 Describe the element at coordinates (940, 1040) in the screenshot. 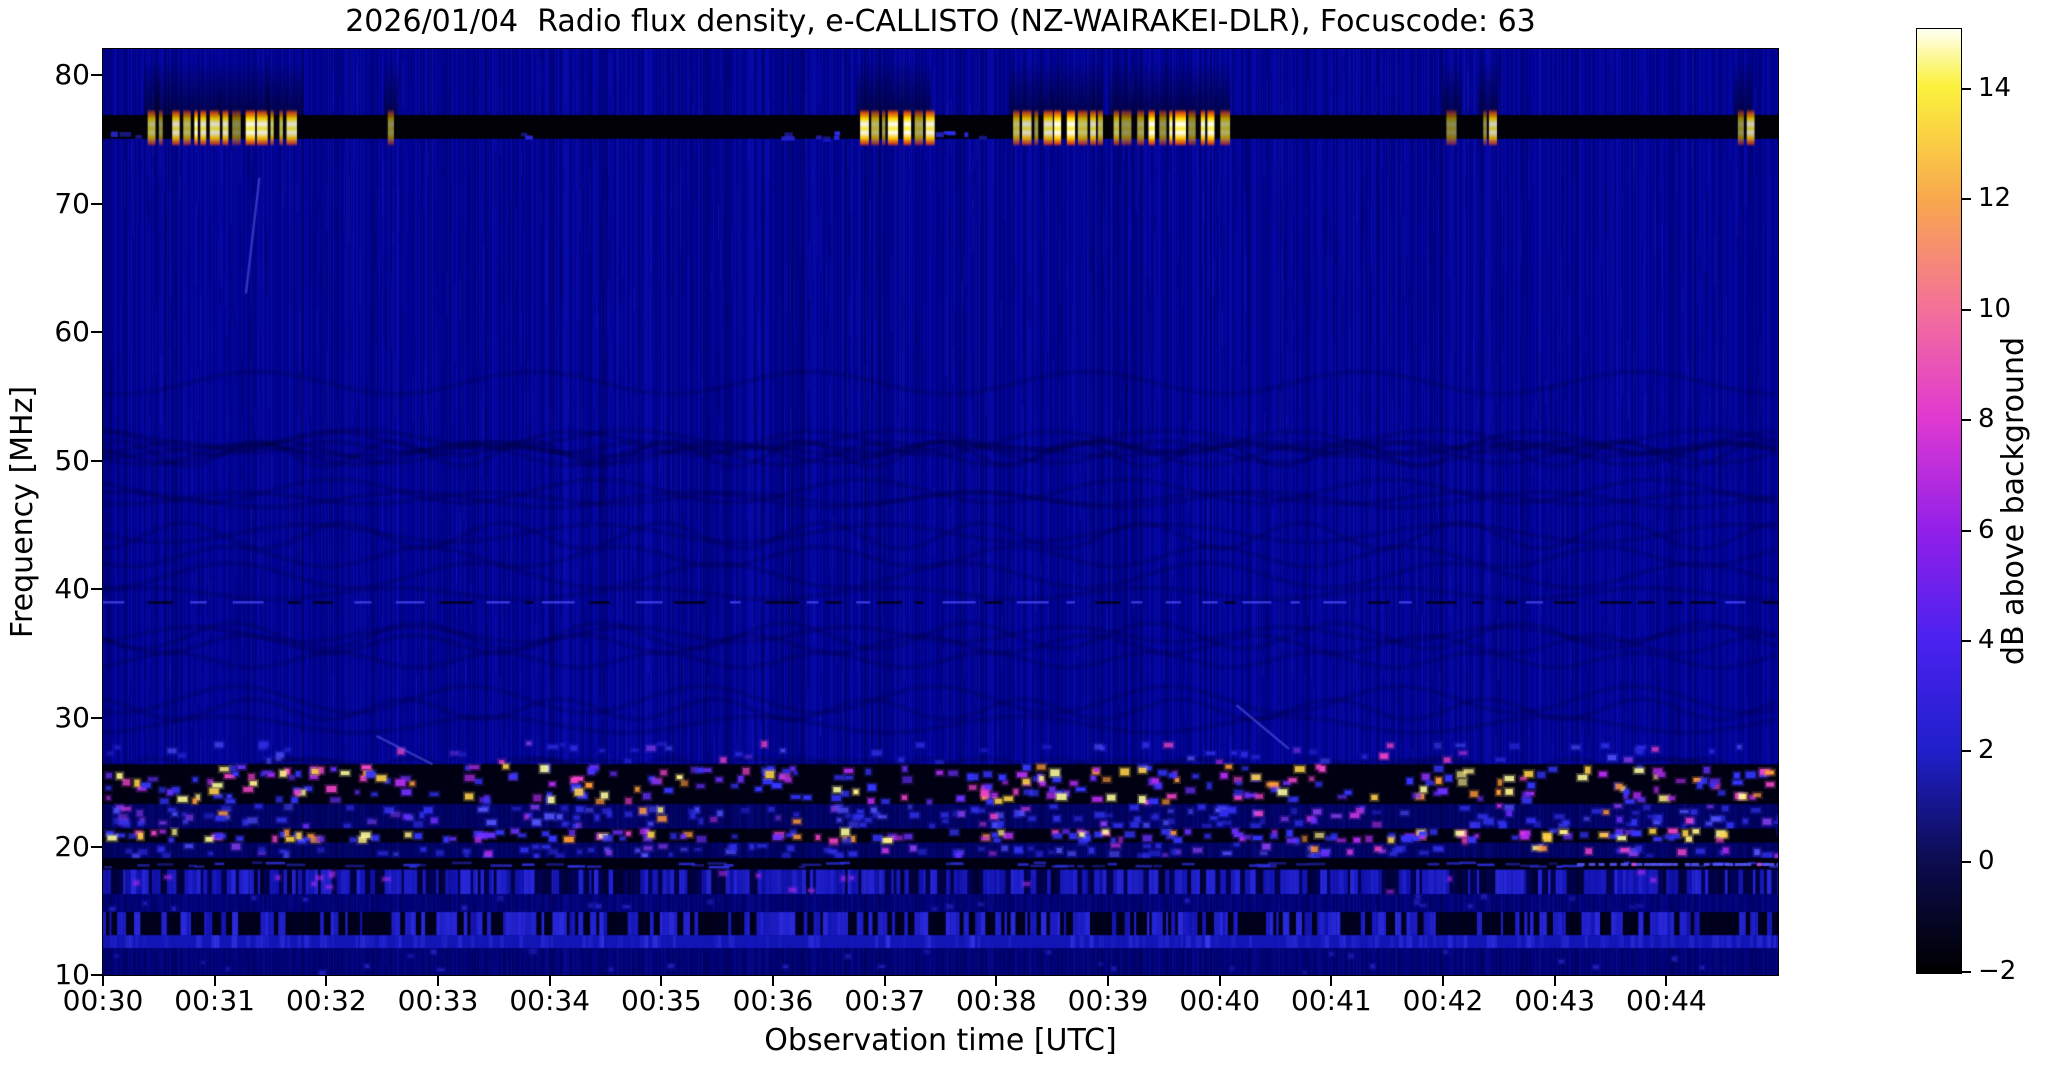

I see `x-axis-label: Observation time [UTC]` at that location.